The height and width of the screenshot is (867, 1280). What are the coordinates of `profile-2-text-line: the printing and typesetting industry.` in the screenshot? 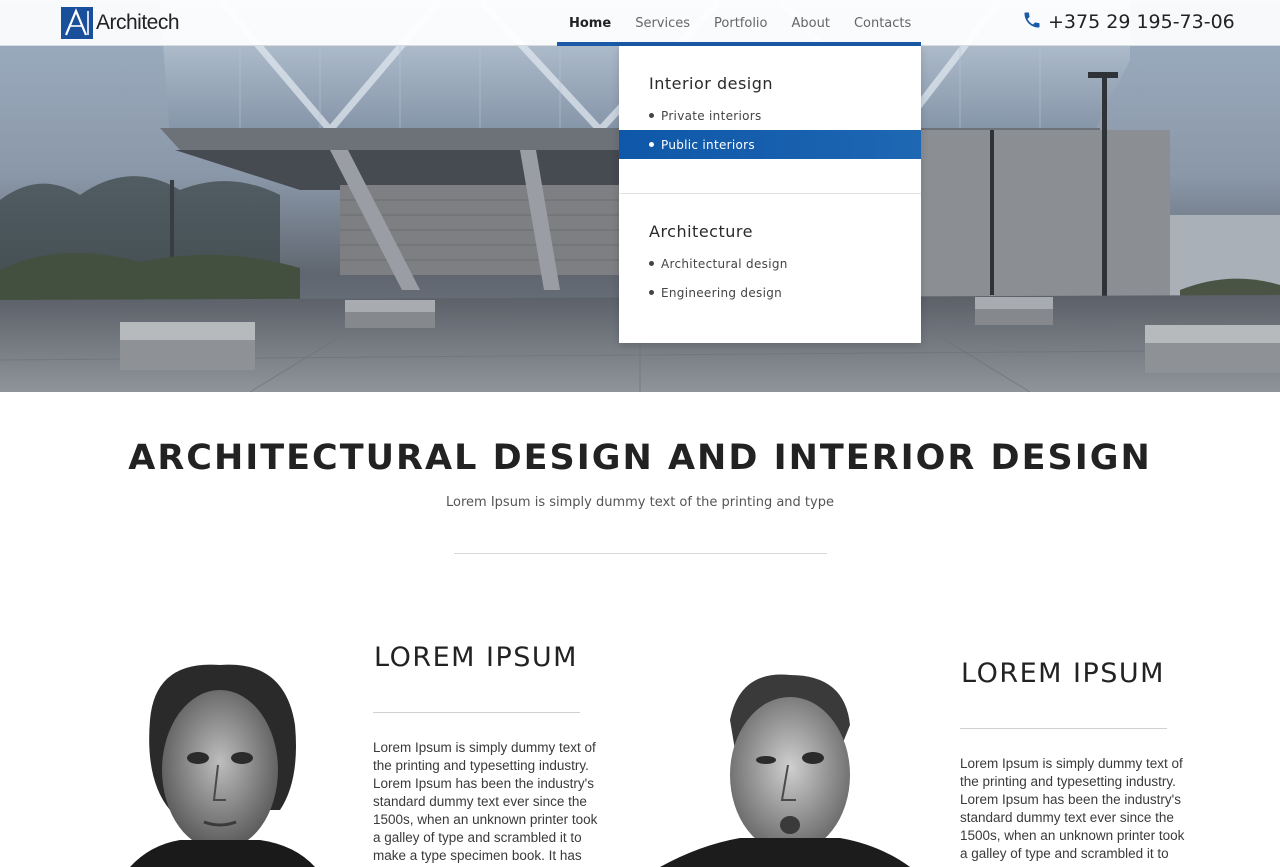 It's located at (1068, 781).